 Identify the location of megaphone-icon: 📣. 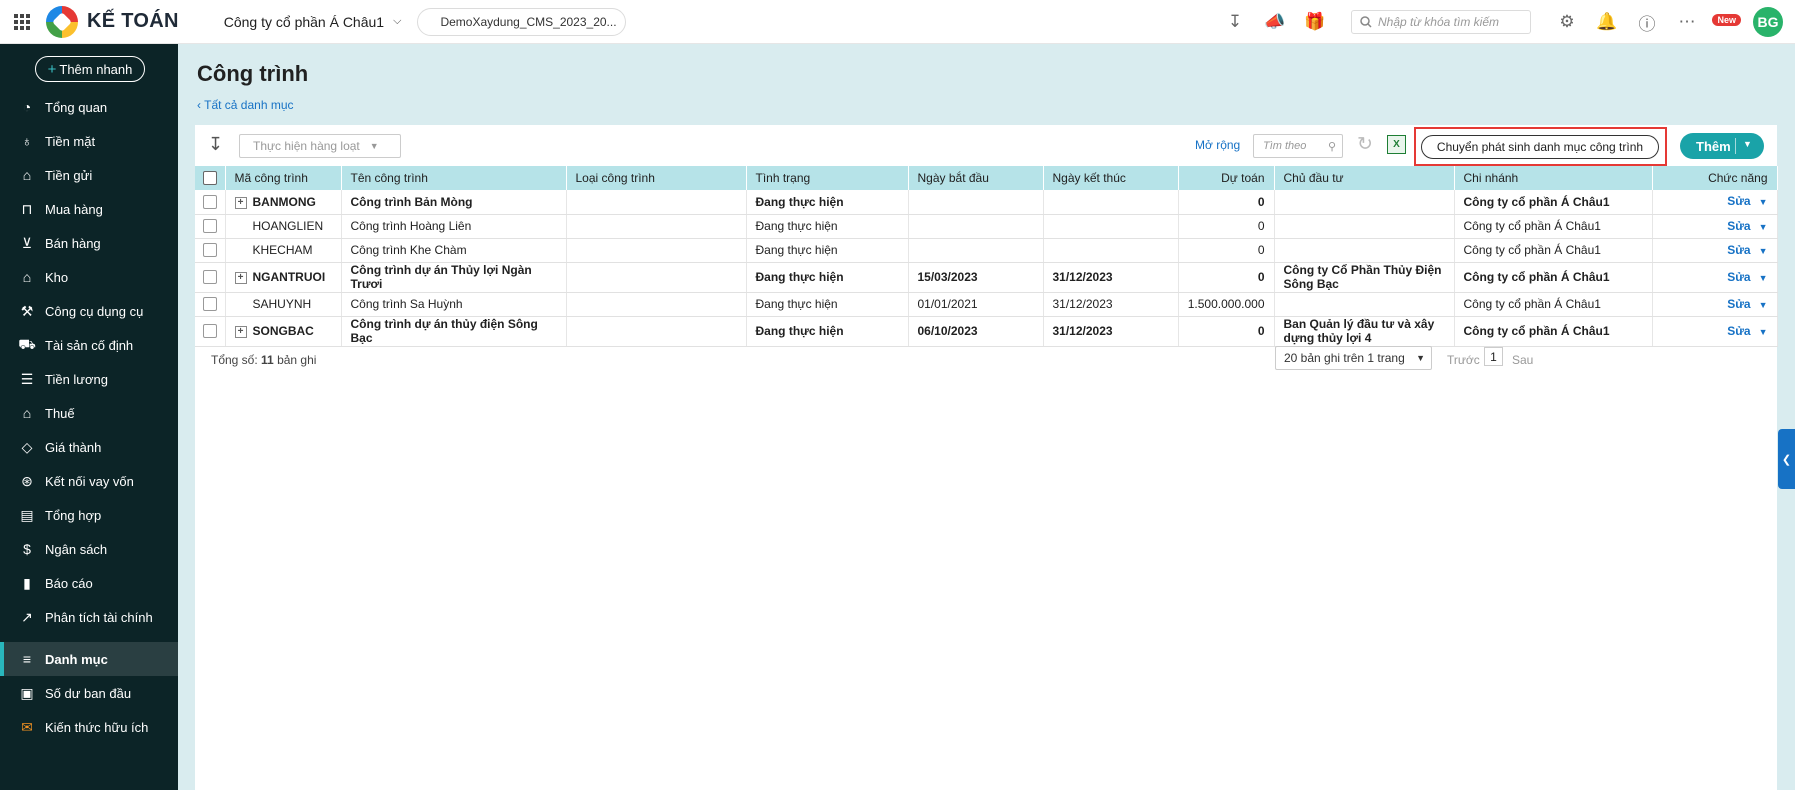
(1275, 22).